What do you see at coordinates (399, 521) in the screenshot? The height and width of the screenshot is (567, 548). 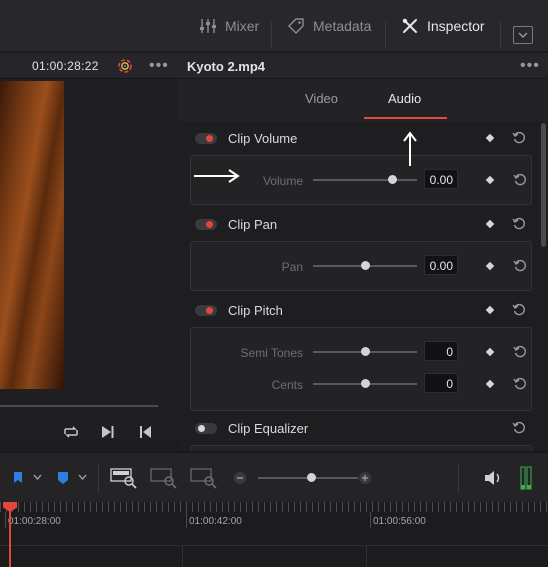 I see `timecode-label: 01:00:56:00` at bounding box center [399, 521].